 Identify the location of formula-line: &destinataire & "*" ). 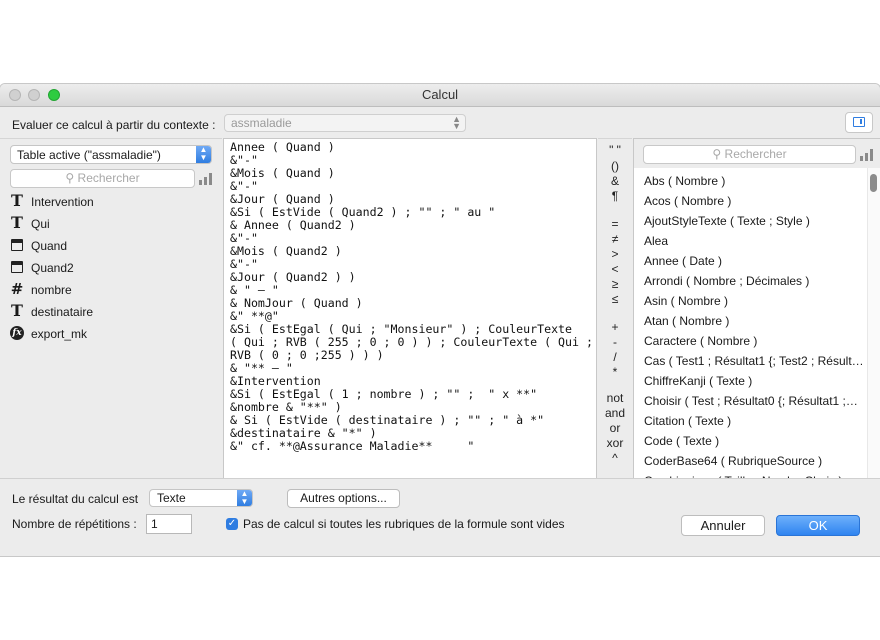
(303, 433).